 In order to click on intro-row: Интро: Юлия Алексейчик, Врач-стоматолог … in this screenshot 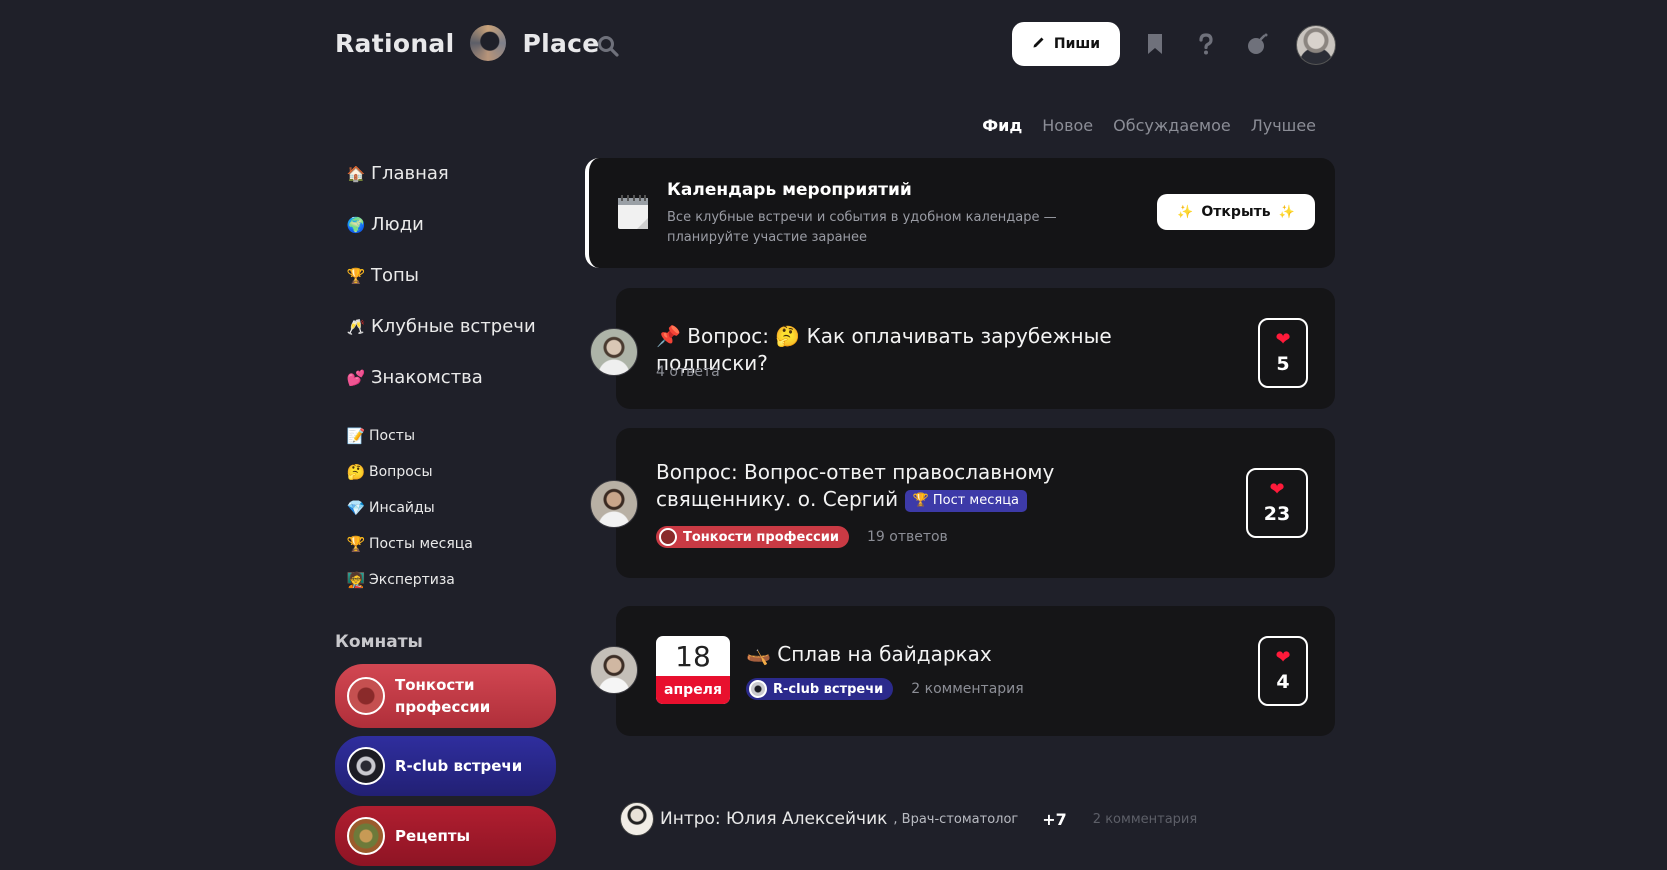, I will do `click(908, 819)`.